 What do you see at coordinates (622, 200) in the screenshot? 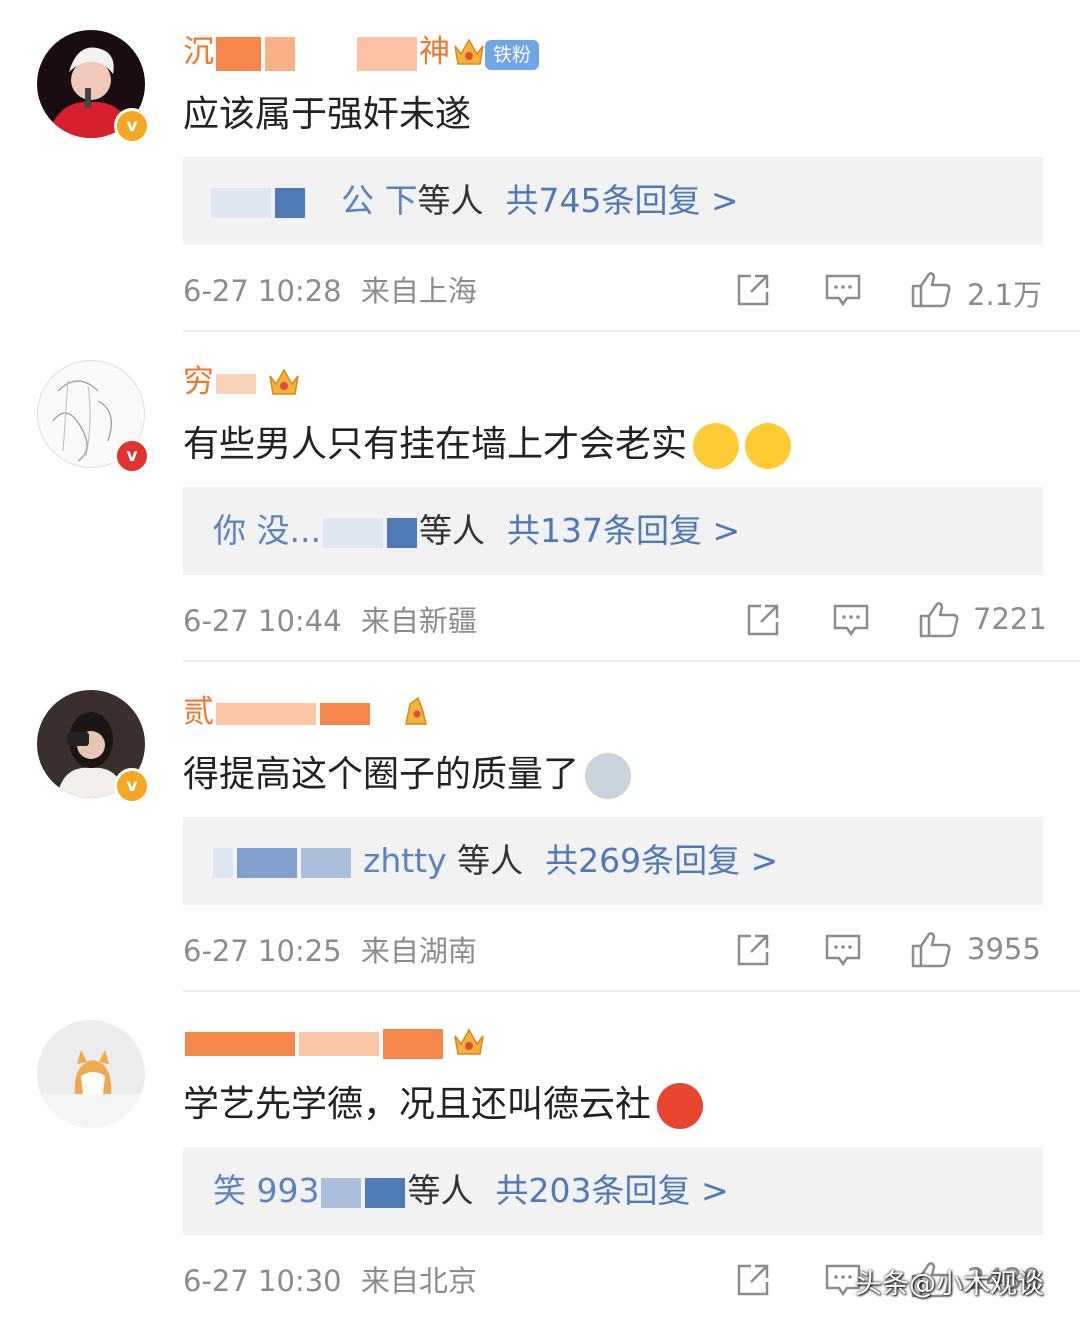
I see `reply-count-link: 共745条回复 >` at bounding box center [622, 200].